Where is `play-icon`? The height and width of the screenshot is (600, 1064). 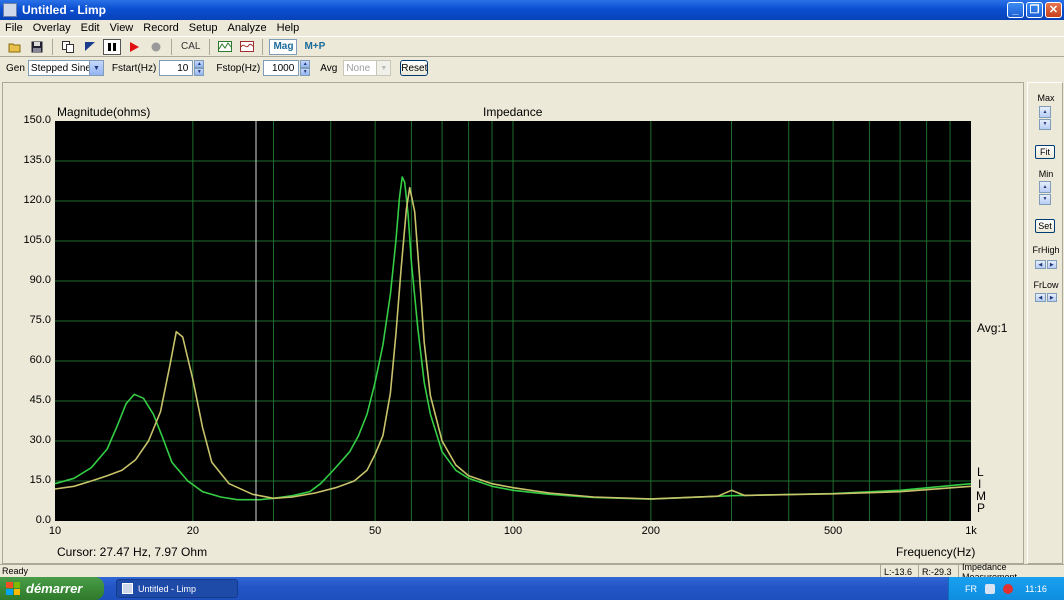 play-icon is located at coordinates (134, 46).